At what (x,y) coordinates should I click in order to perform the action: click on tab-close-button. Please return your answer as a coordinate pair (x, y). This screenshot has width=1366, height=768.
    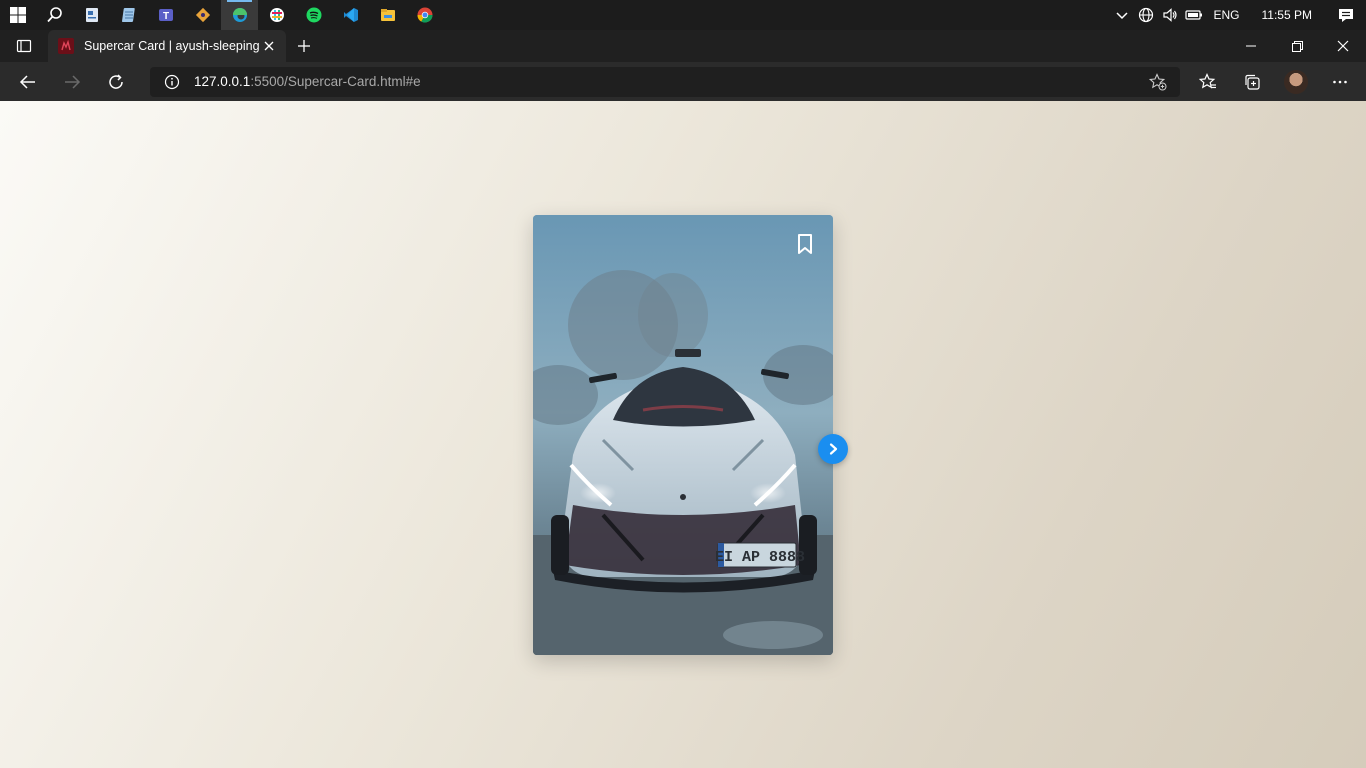
    Looking at the image, I should click on (269, 46).